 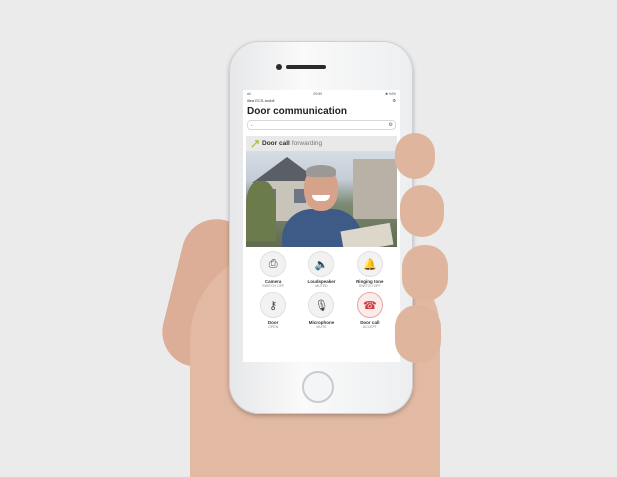 I want to click on door-call-forwarding-banner: Door call forwarding, so click(x=321, y=143).